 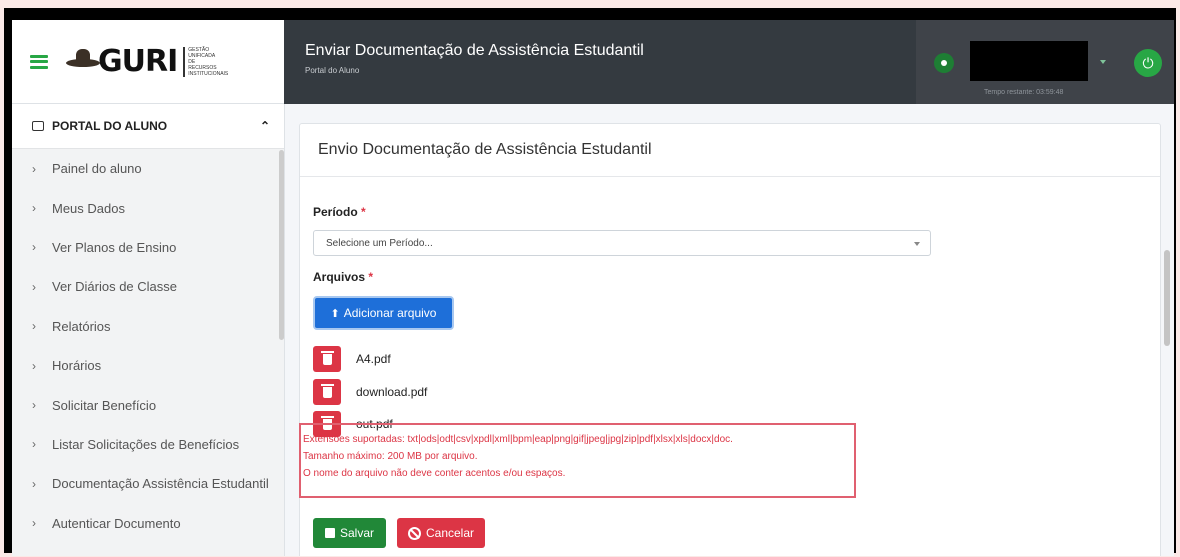 What do you see at coordinates (38, 126) in the screenshot?
I see `portal-icon` at bounding box center [38, 126].